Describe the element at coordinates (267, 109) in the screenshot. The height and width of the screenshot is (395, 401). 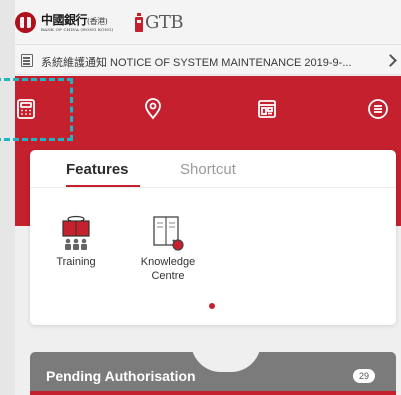
I see `calendar-icon` at that location.